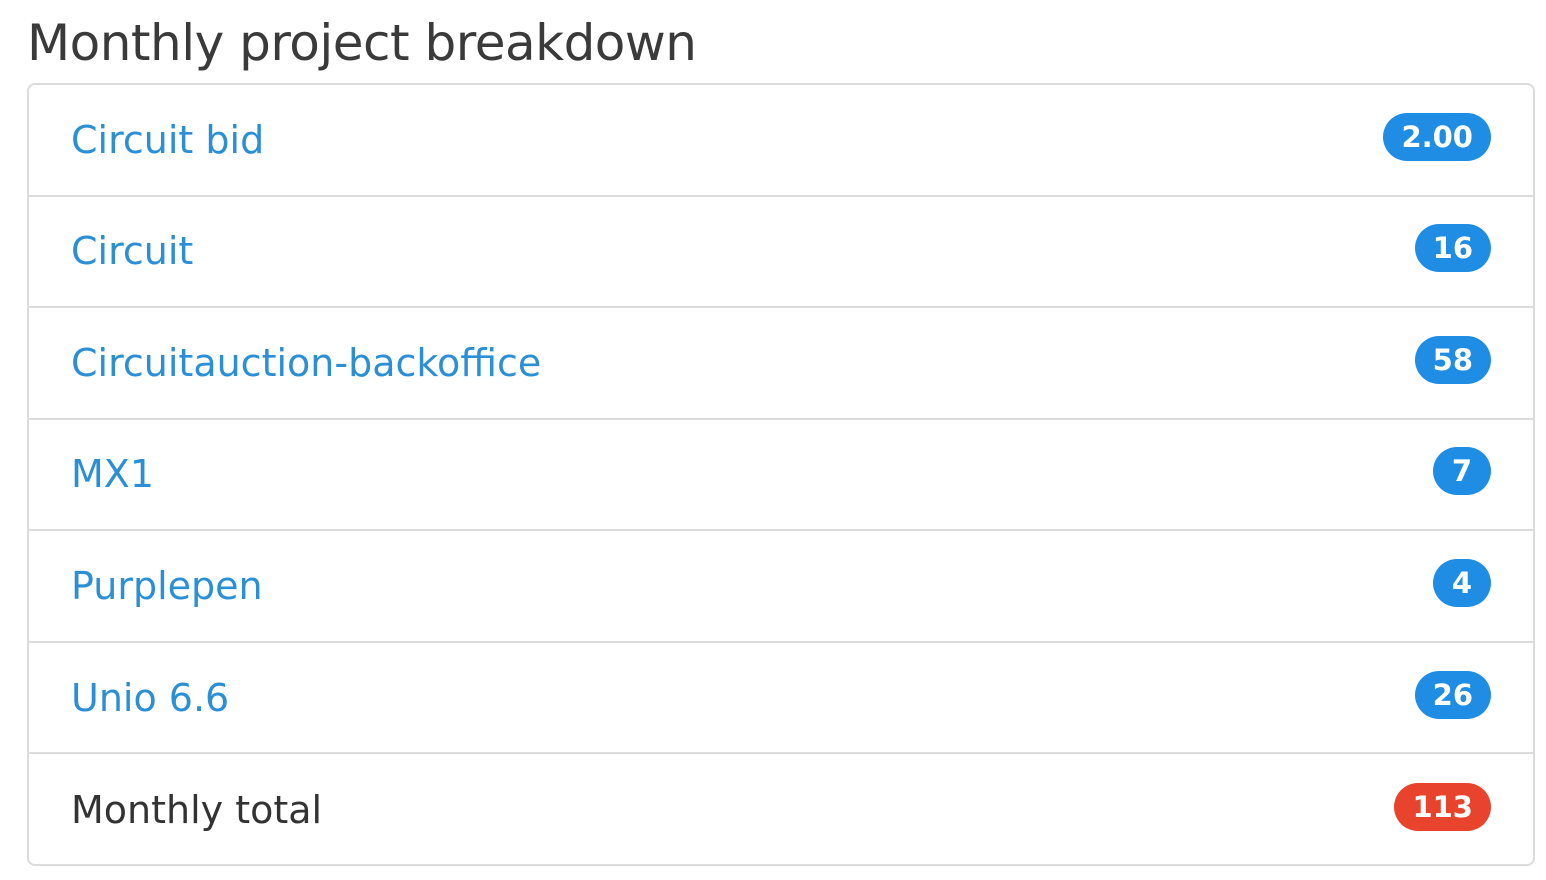 This screenshot has width=1546, height=880. What do you see at coordinates (112, 474) in the screenshot?
I see `project-link-mx1: MX1` at bounding box center [112, 474].